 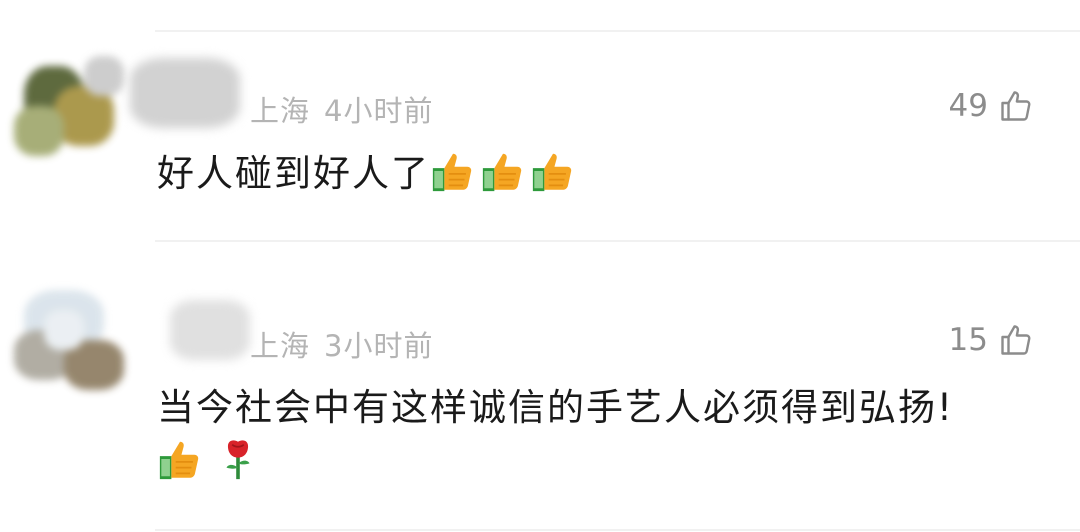 I want to click on time-label: 3小时前, so click(x=379, y=346).